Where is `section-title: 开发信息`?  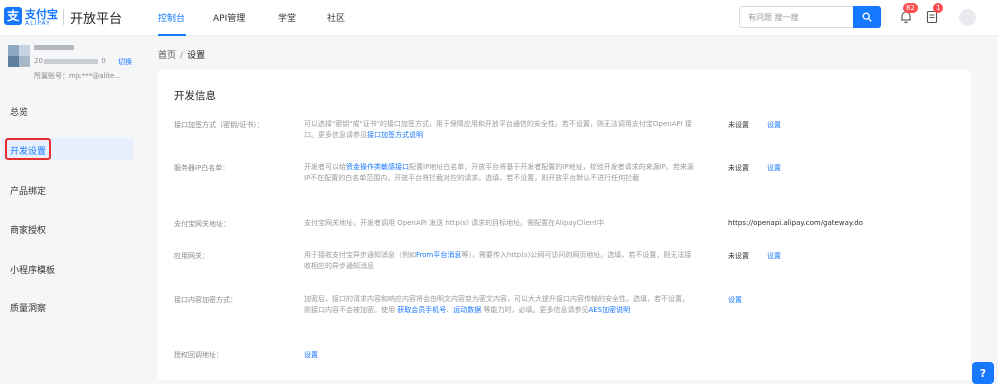
section-title: 开发信息 is located at coordinates (195, 96).